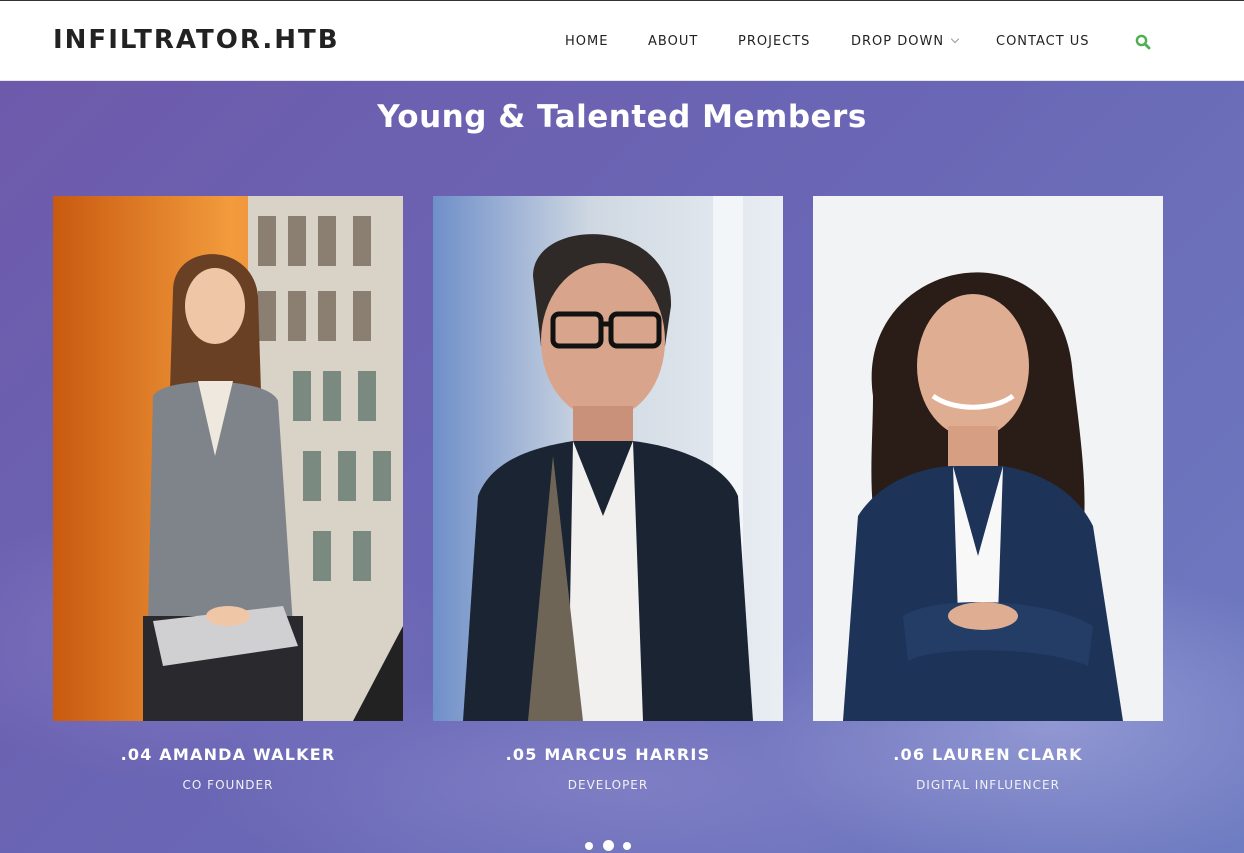 This screenshot has width=1244, height=853. What do you see at coordinates (608, 754) in the screenshot?
I see `member-name: .05 MARCUS HARRIS` at bounding box center [608, 754].